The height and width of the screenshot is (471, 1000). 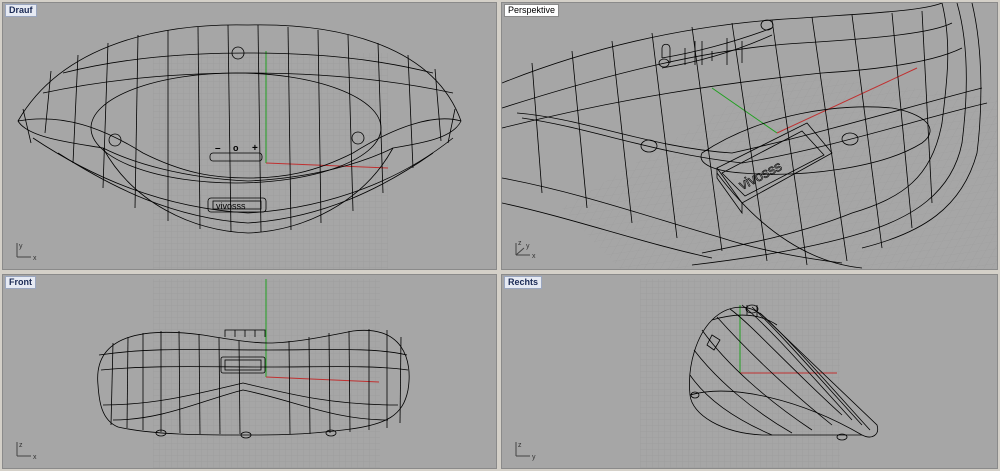 I want to click on button-minus-label: –, so click(x=218, y=148).